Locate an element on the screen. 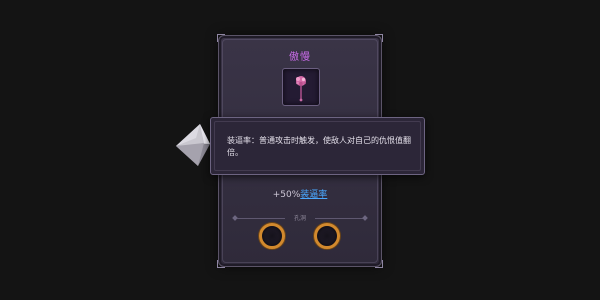 This screenshot has width=600, height=300. pink-mace-staff-icon is located at coordinates (301, 89).